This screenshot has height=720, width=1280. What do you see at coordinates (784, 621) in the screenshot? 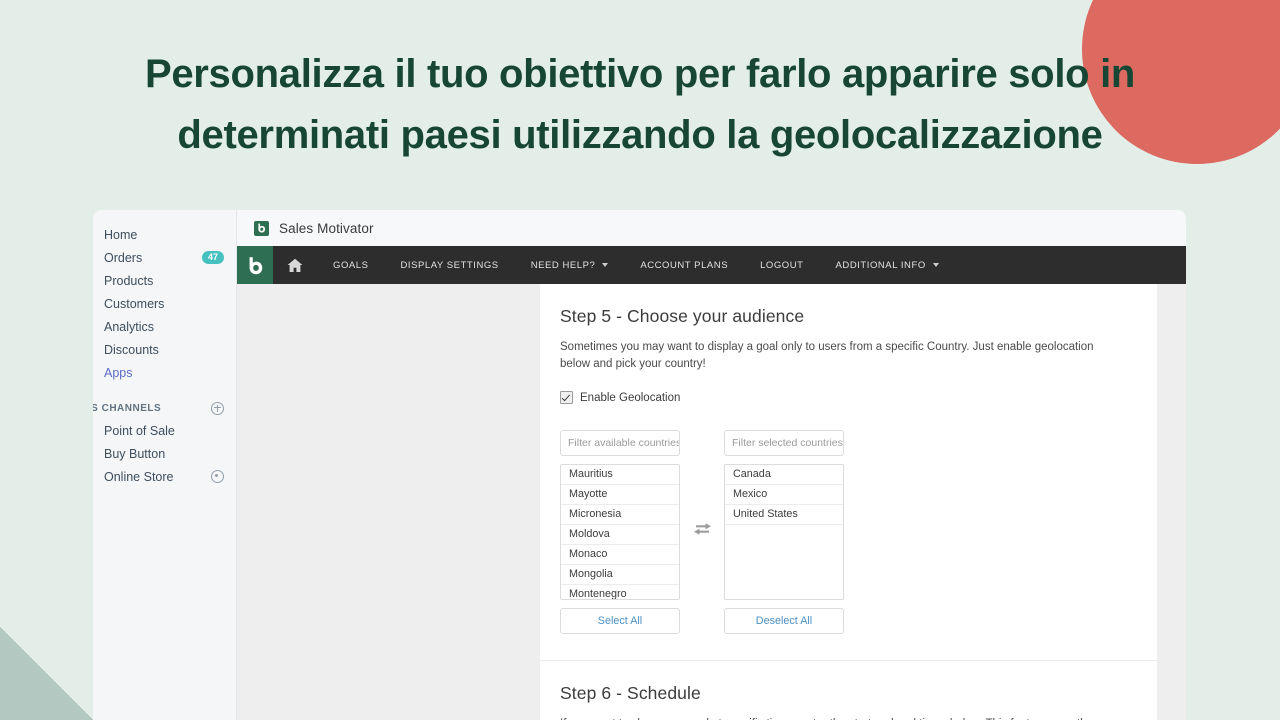
I see `deselect-all-button: Deselect All` at bounding box center [784, 621].